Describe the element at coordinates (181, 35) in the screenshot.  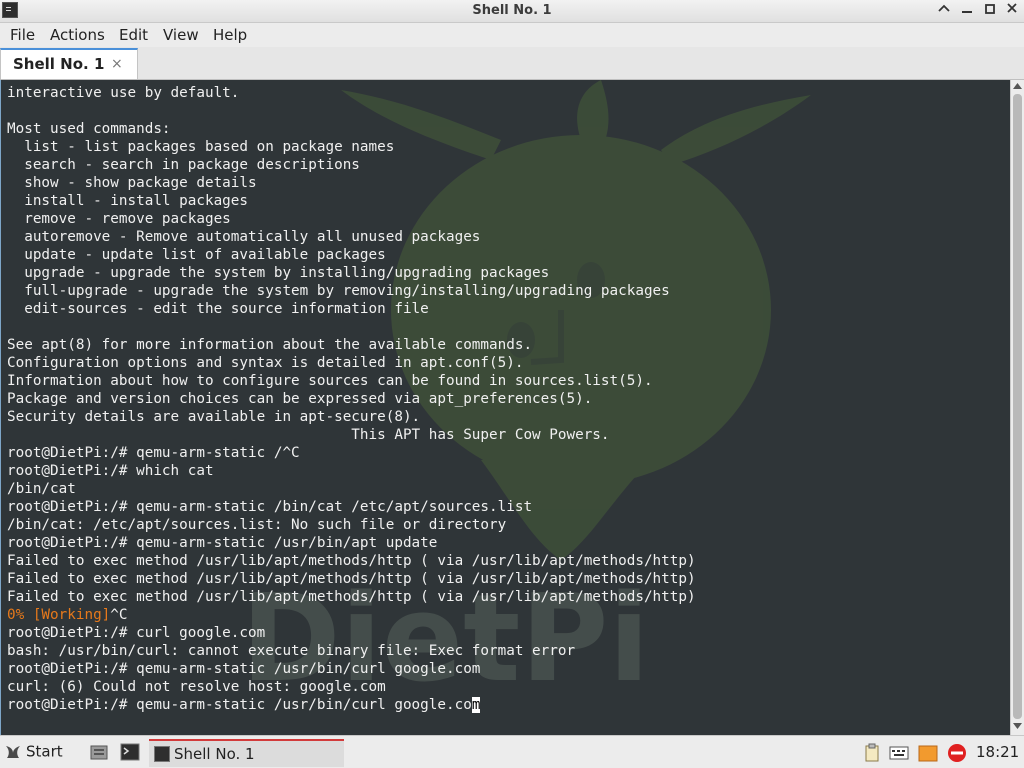
I see `menu-view: View` at that location.